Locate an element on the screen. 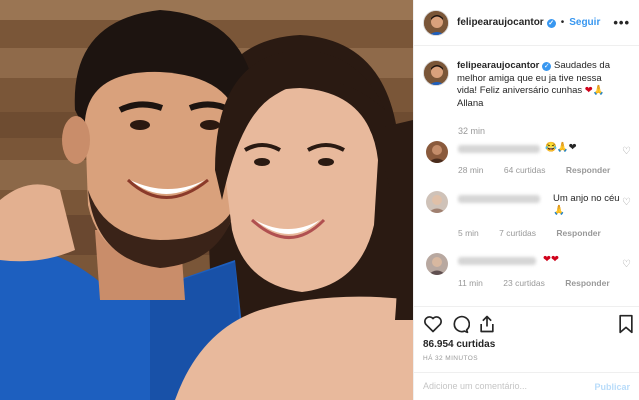  author-avatar-image is located at coordinates (436, 22).